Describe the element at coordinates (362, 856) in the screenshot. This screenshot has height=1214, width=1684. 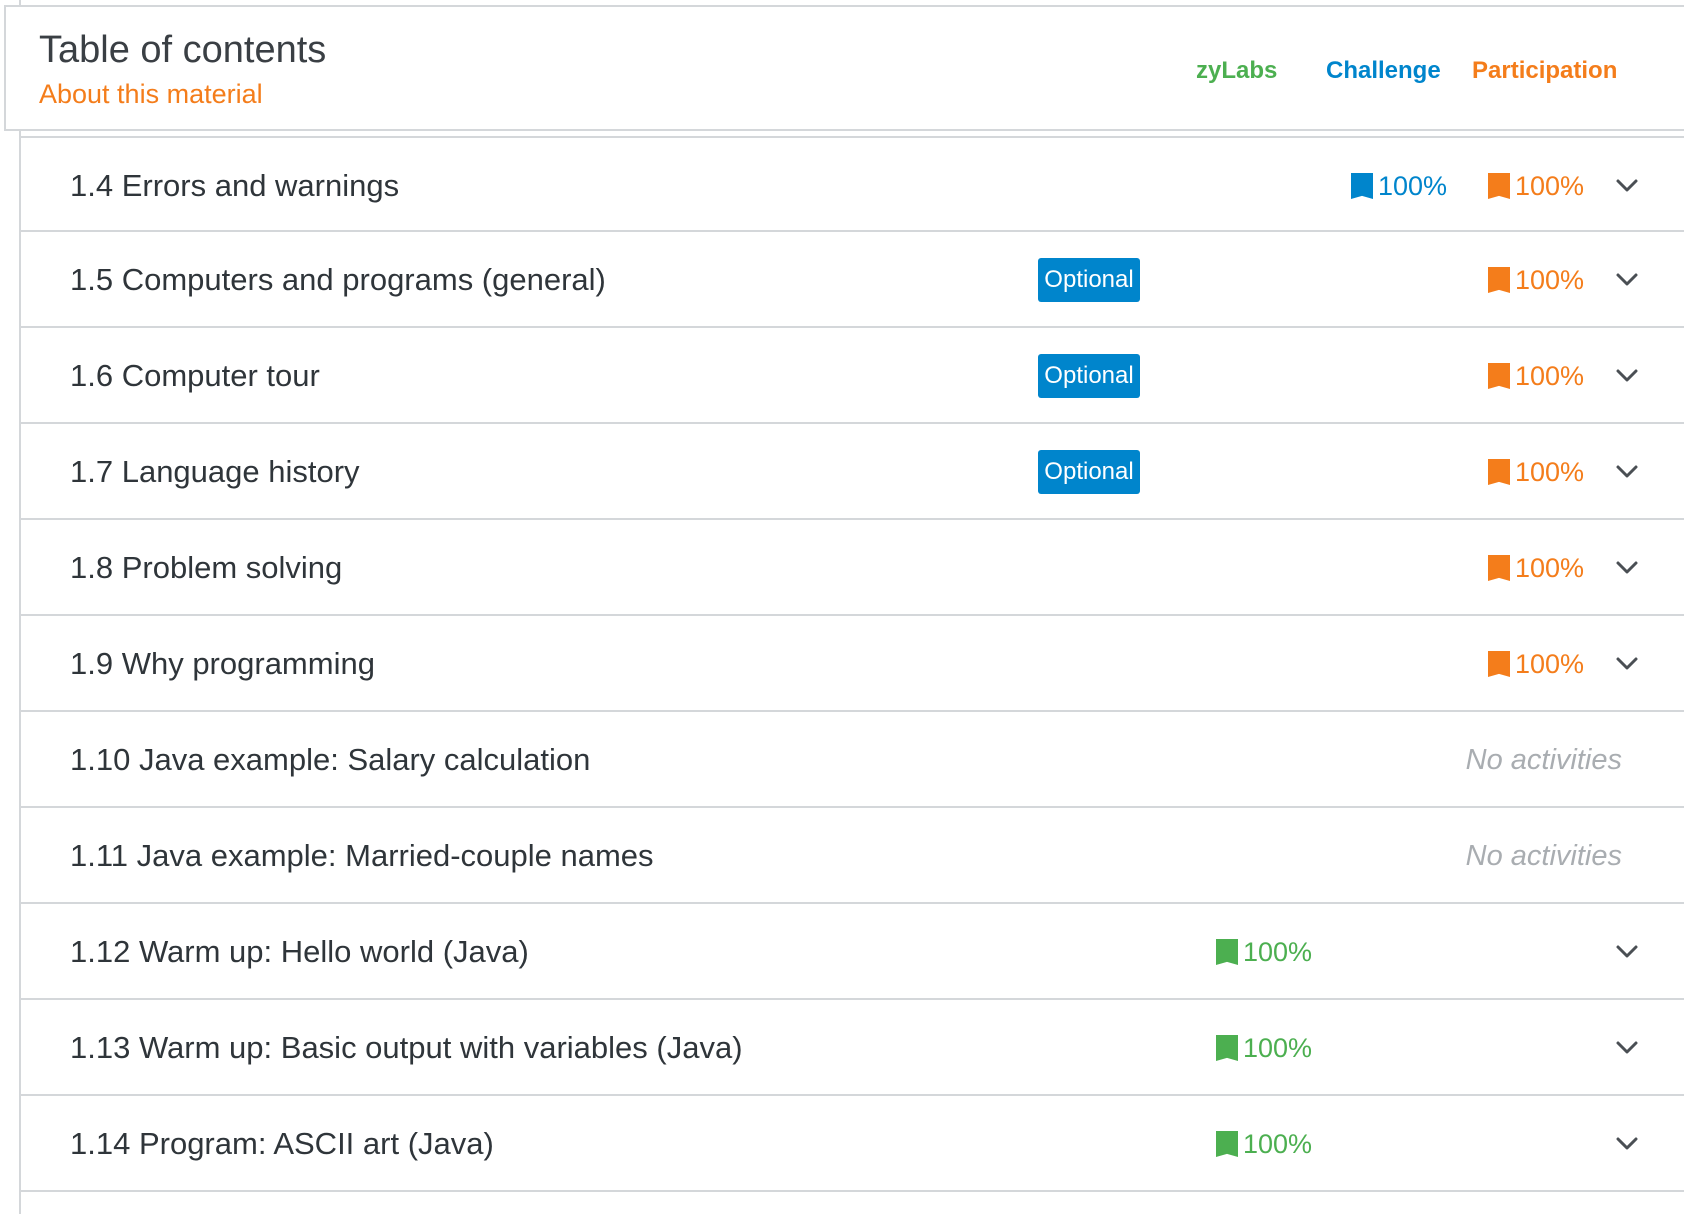
I see `section-title: 1.11 Java example: Married-couple names` at that location.